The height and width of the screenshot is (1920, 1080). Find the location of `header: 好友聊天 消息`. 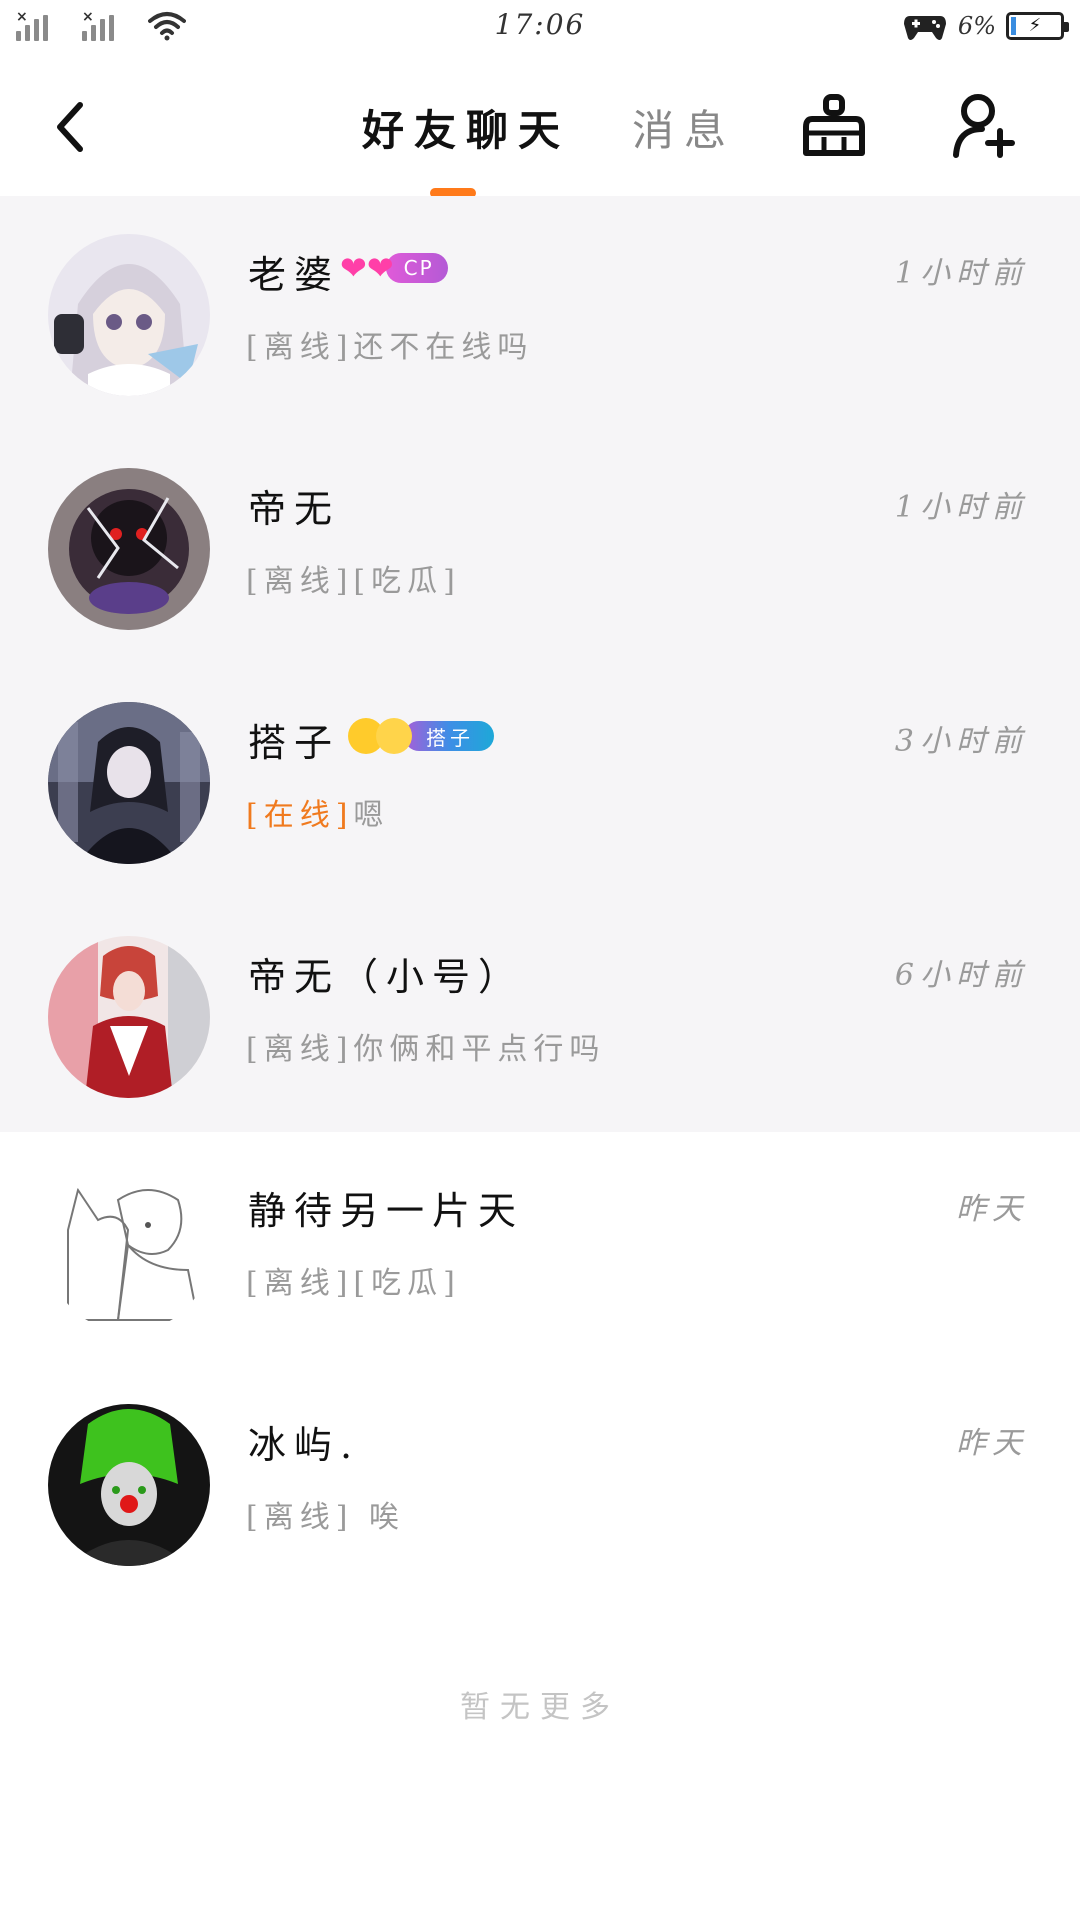

header: 好友聊天 消息 is located at coordinates (540, 125).